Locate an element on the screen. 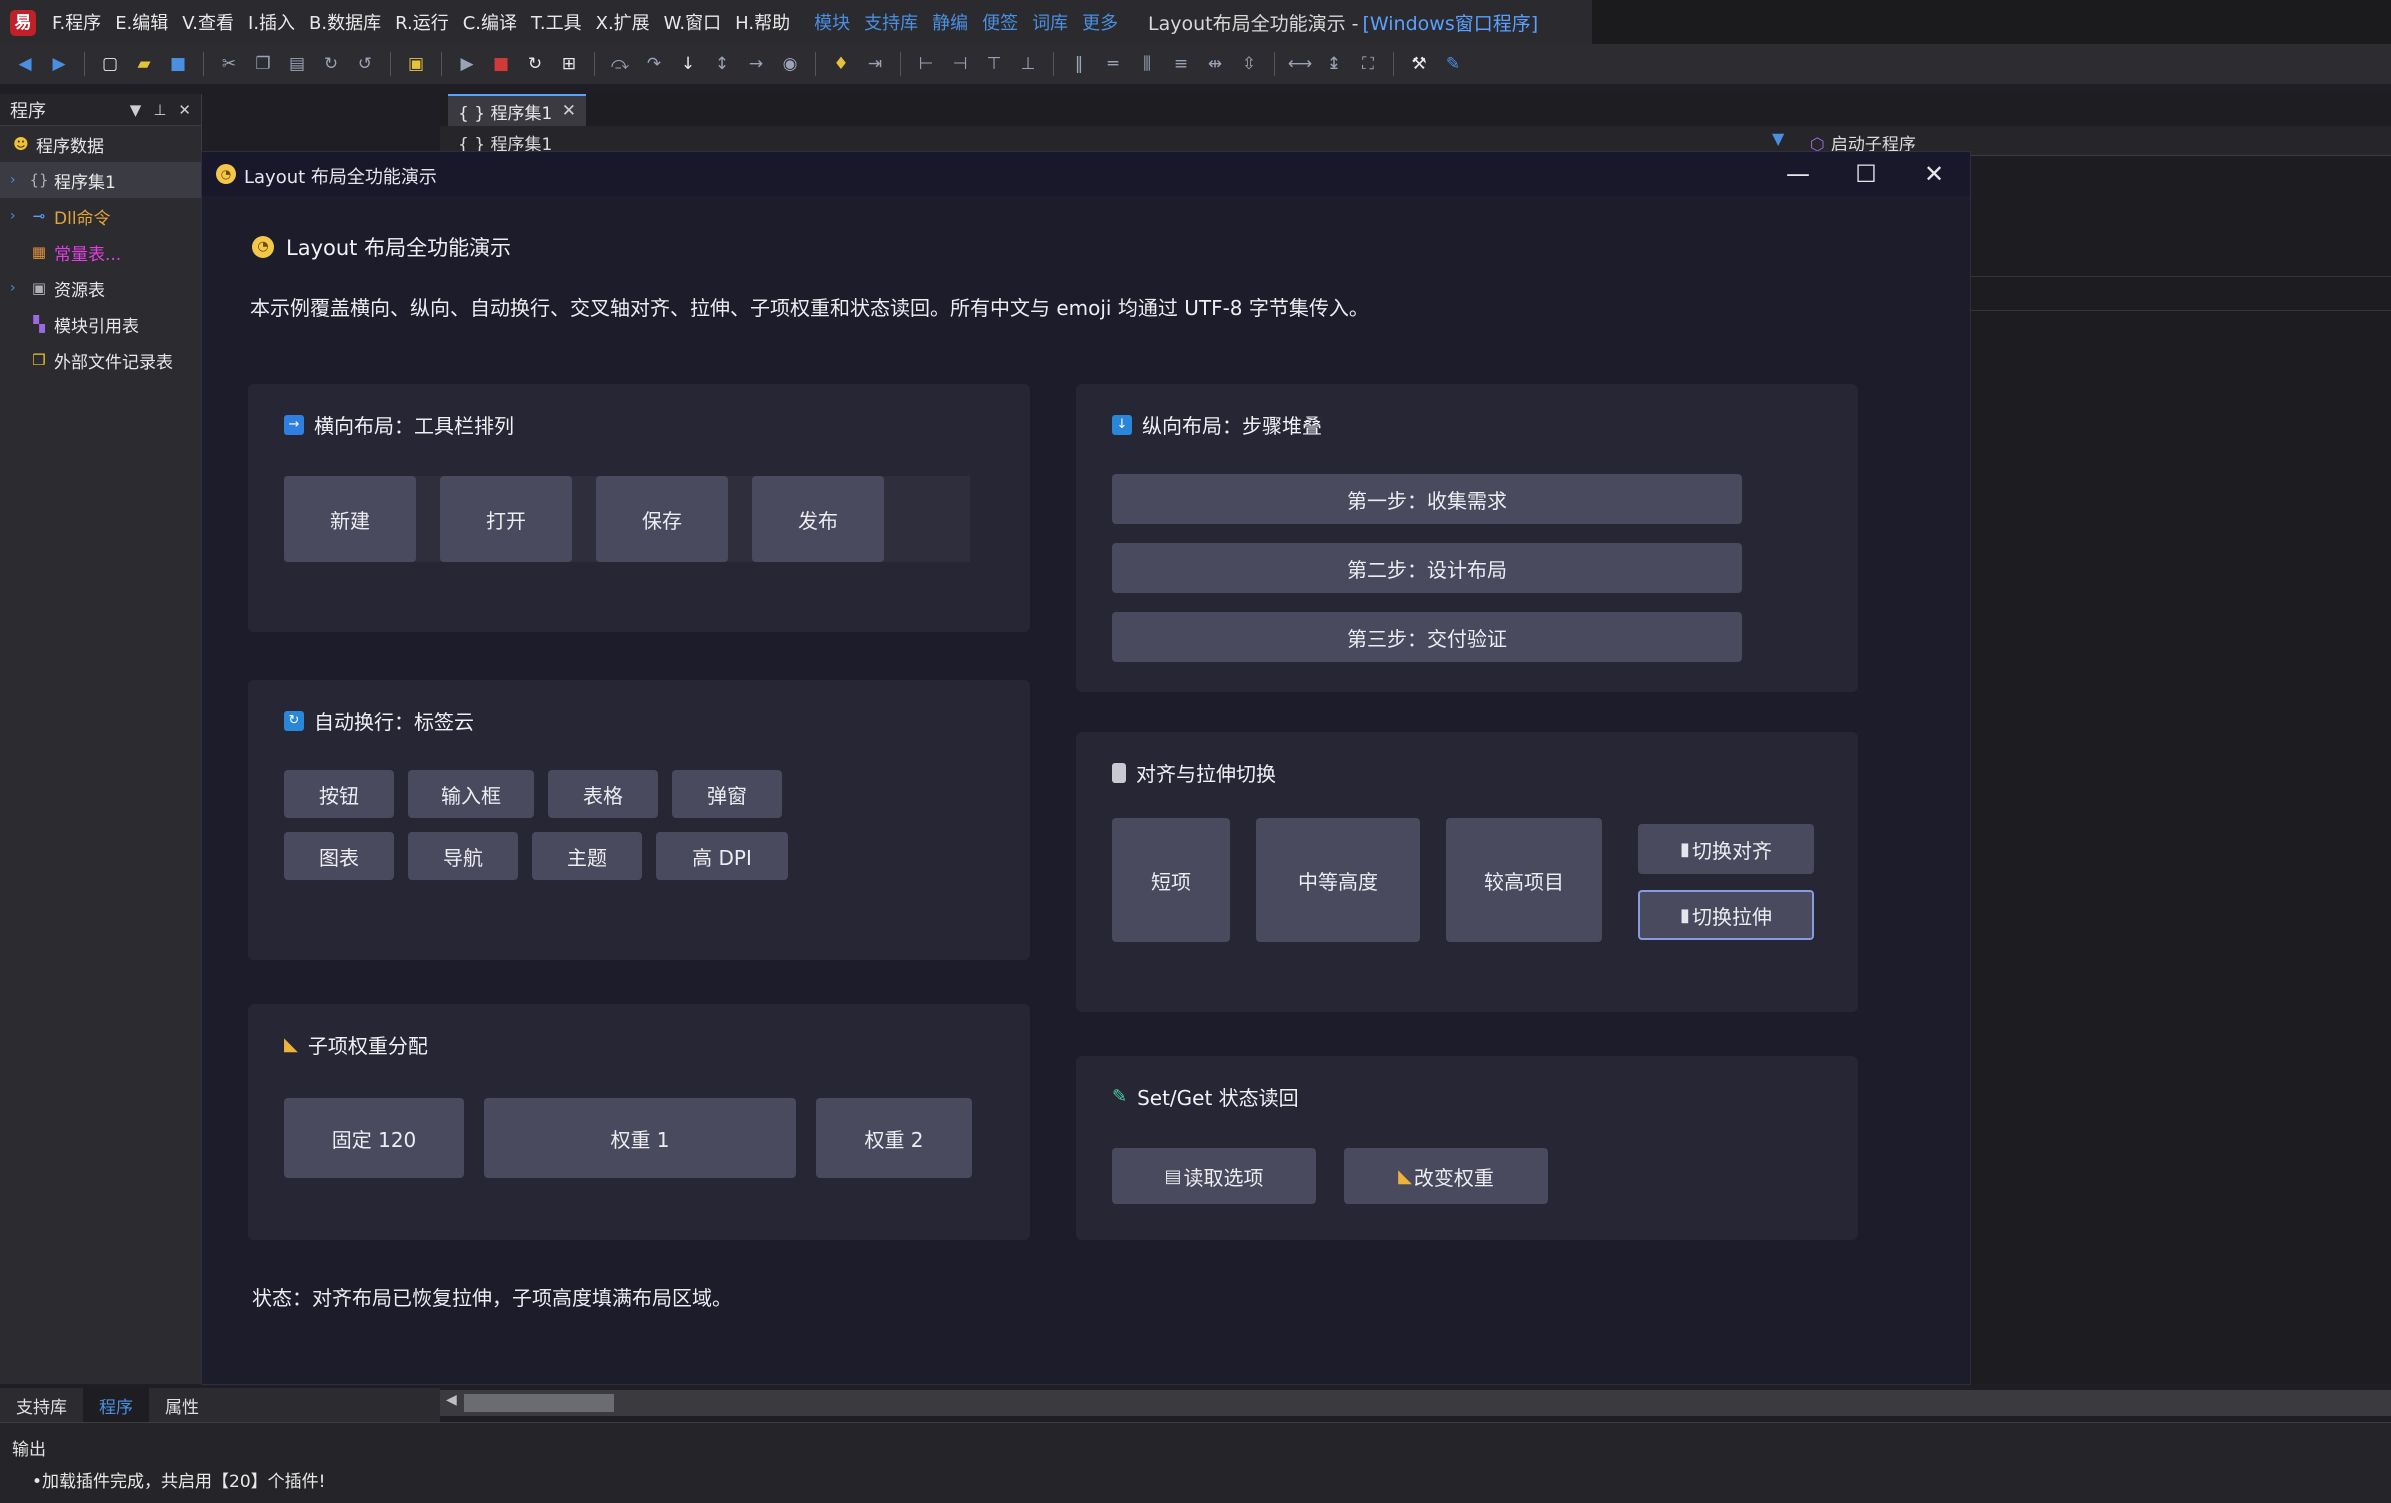  menu-database: B.数据库 is located at coordinates (345, 22).